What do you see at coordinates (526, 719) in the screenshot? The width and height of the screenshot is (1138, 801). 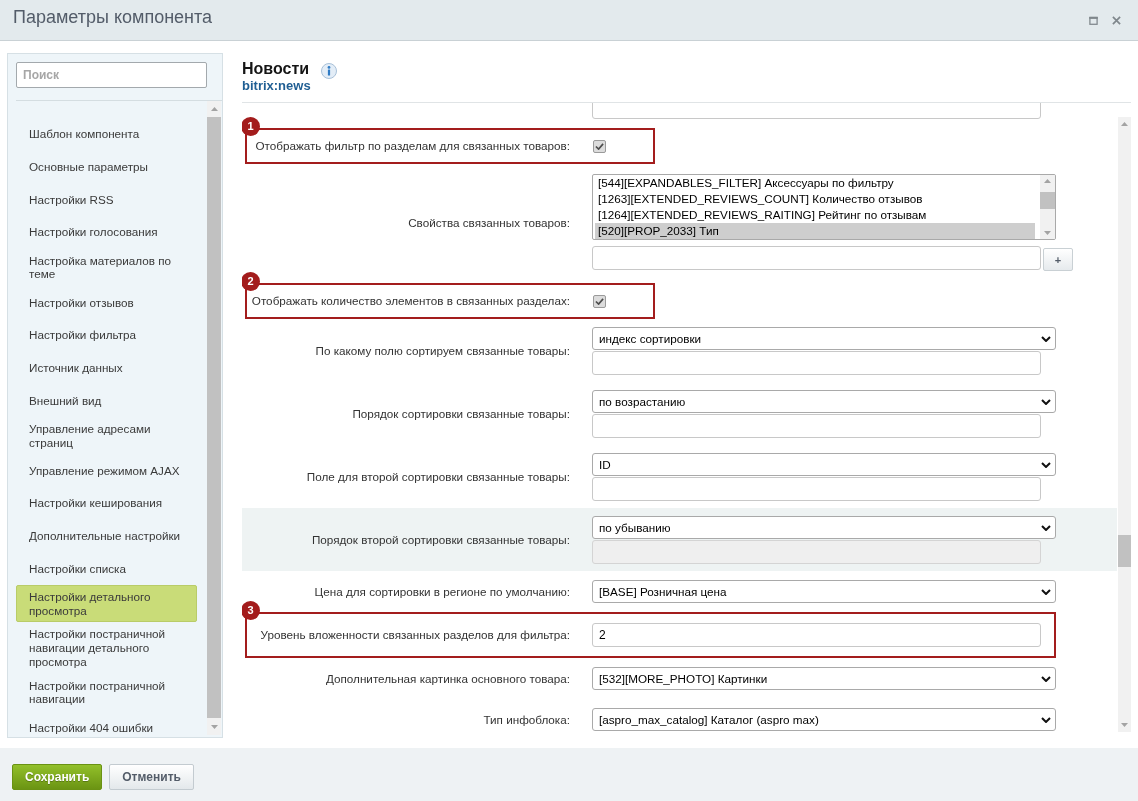 I see `field-label: Тип инфоблока:` at bounding box center [526, 719].